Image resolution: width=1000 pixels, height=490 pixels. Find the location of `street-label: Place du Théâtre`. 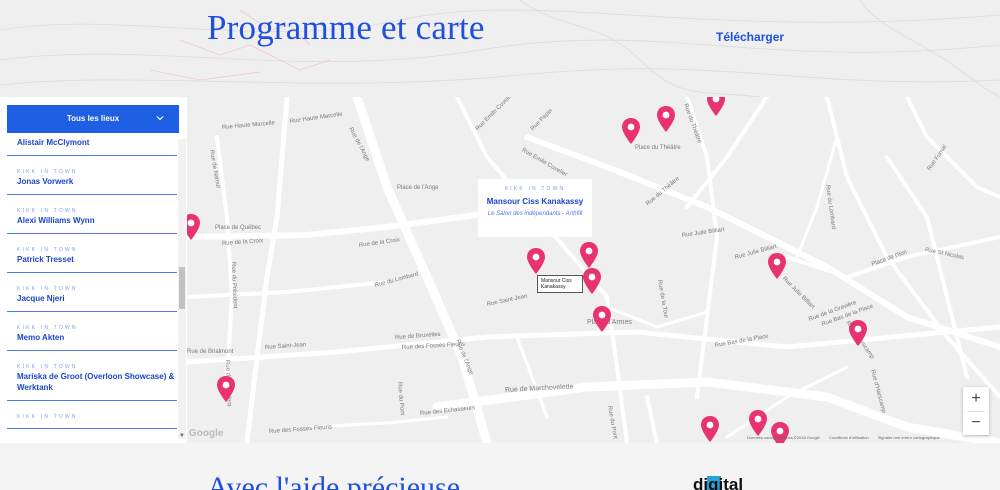

street-label: Place du Théâtre is located at coordinates (658, 148).